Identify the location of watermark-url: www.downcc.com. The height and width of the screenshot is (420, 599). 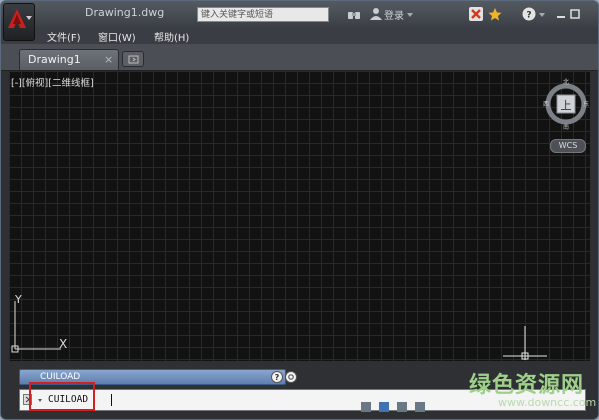
(547, 402).